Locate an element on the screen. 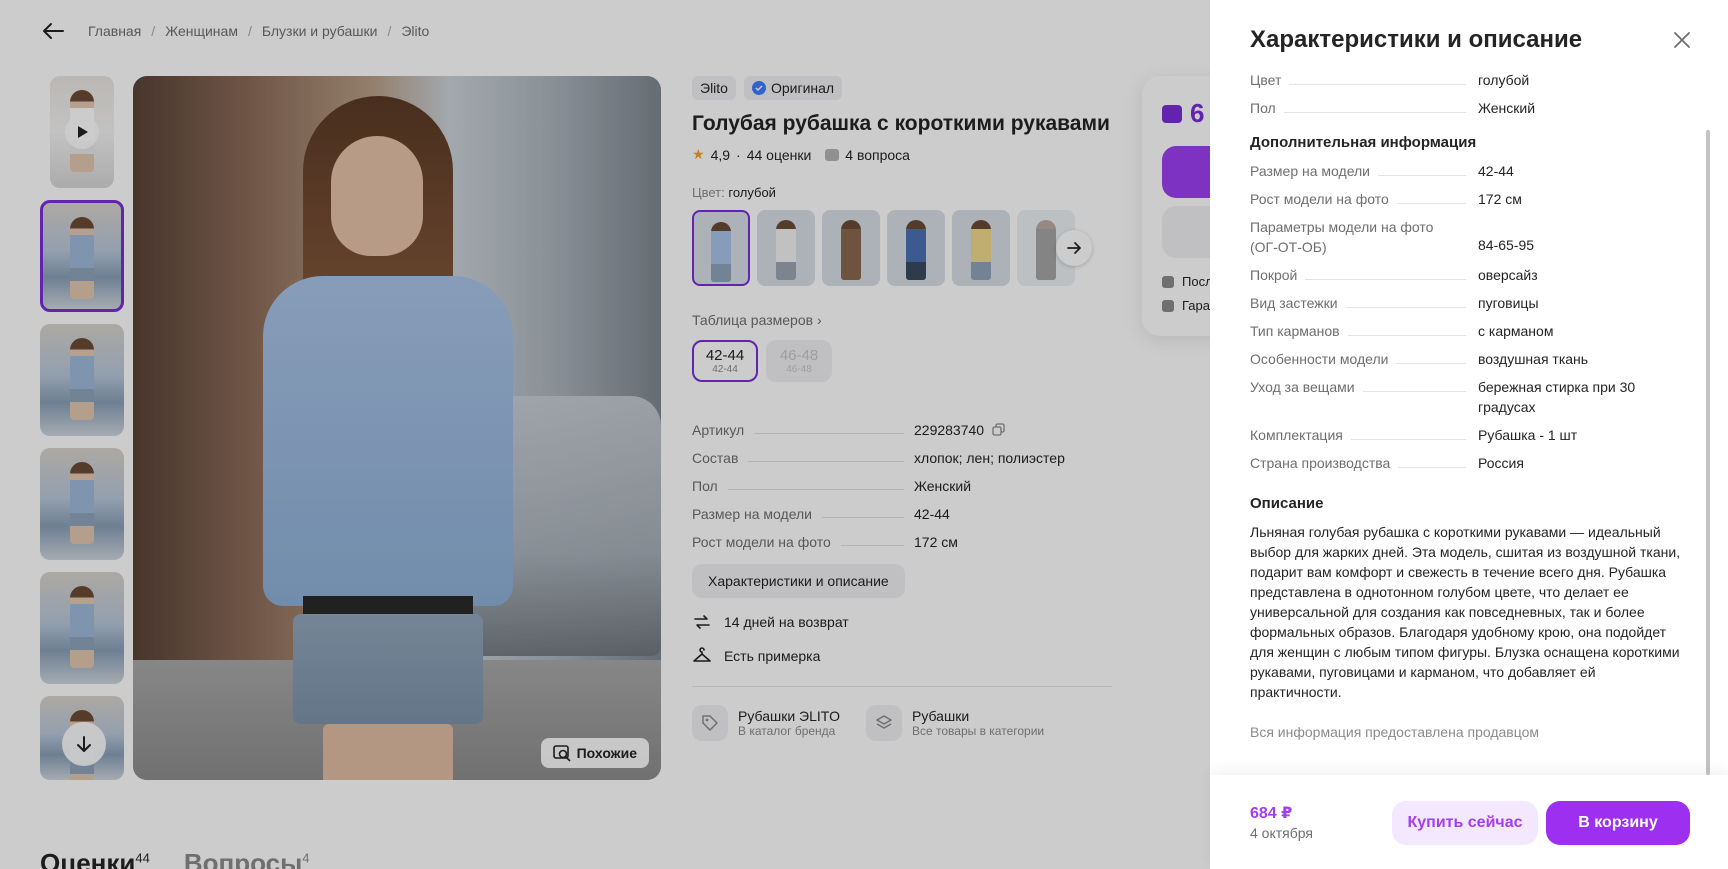 The height and width of the screenshot is (869, 1728). characteristic-value: бережная стирка при 30 градусах is located at coordinates (1557, 397).